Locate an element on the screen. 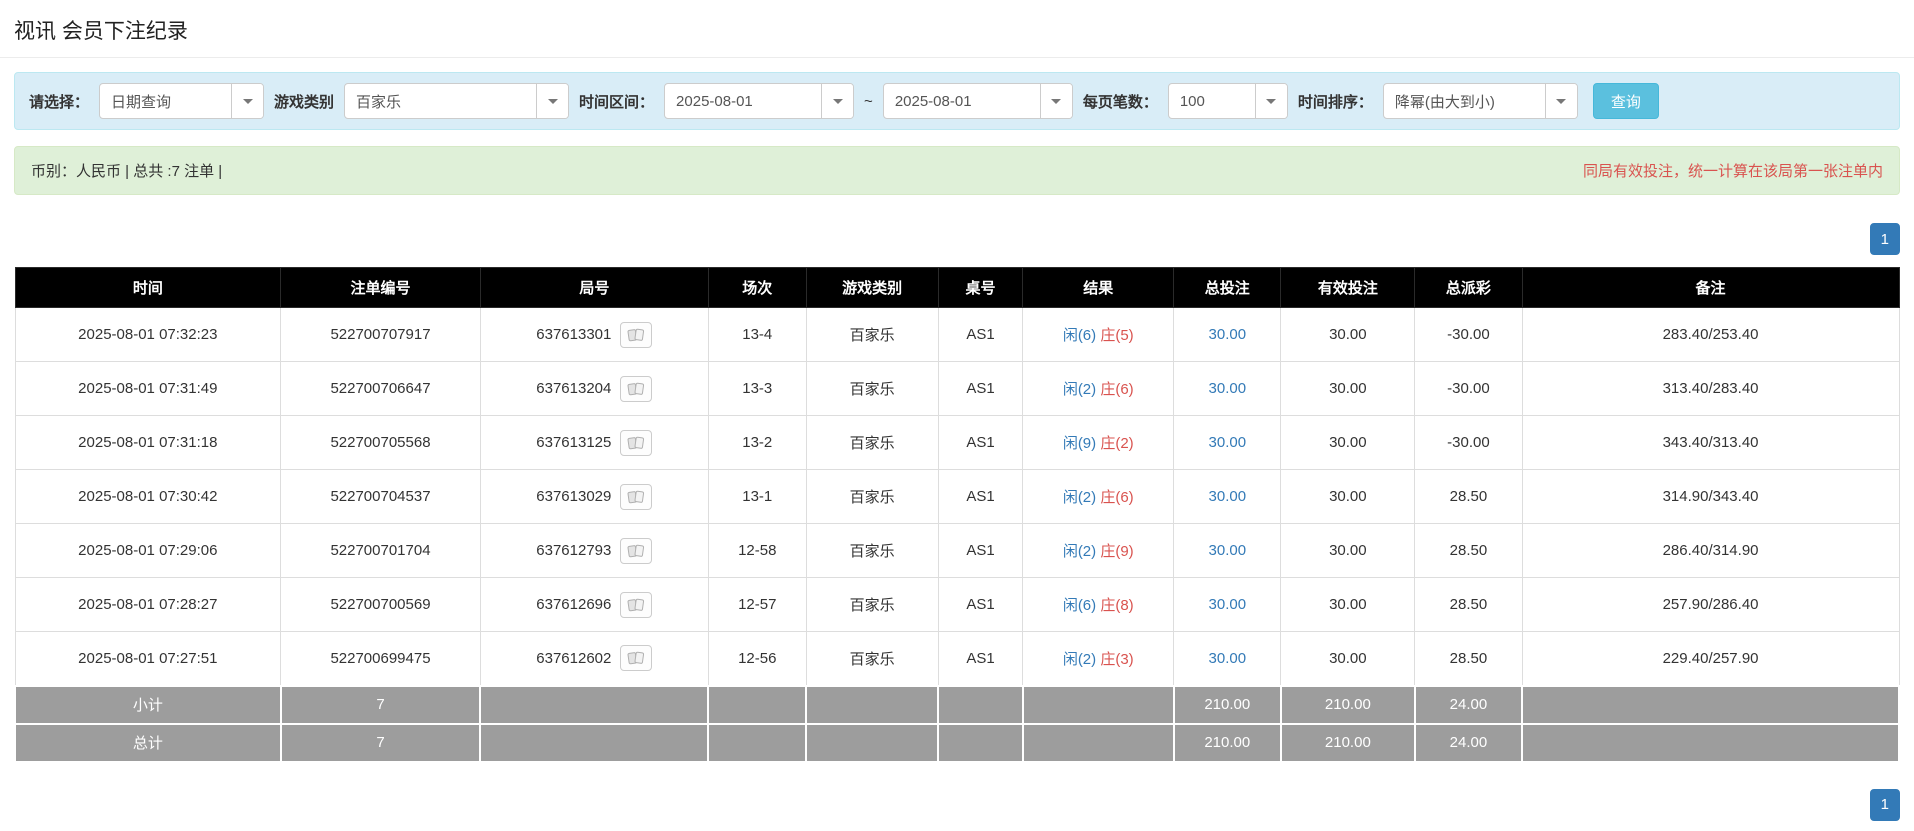 The image size is (1914, 831). page-size-value: 100 is located at coordinates (1192, 101).